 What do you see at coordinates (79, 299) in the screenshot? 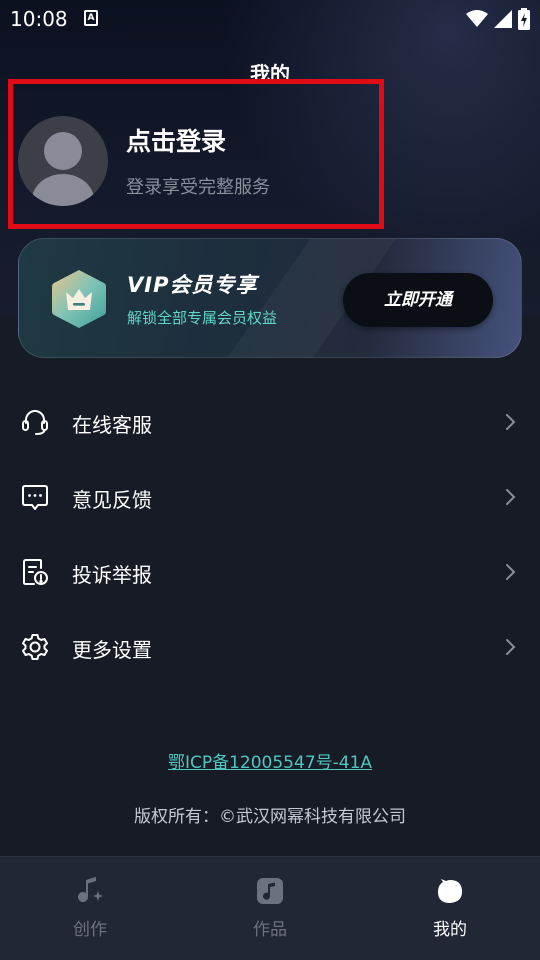
I see `vip-crown-badge-icon` at bounding box center [79, 299].